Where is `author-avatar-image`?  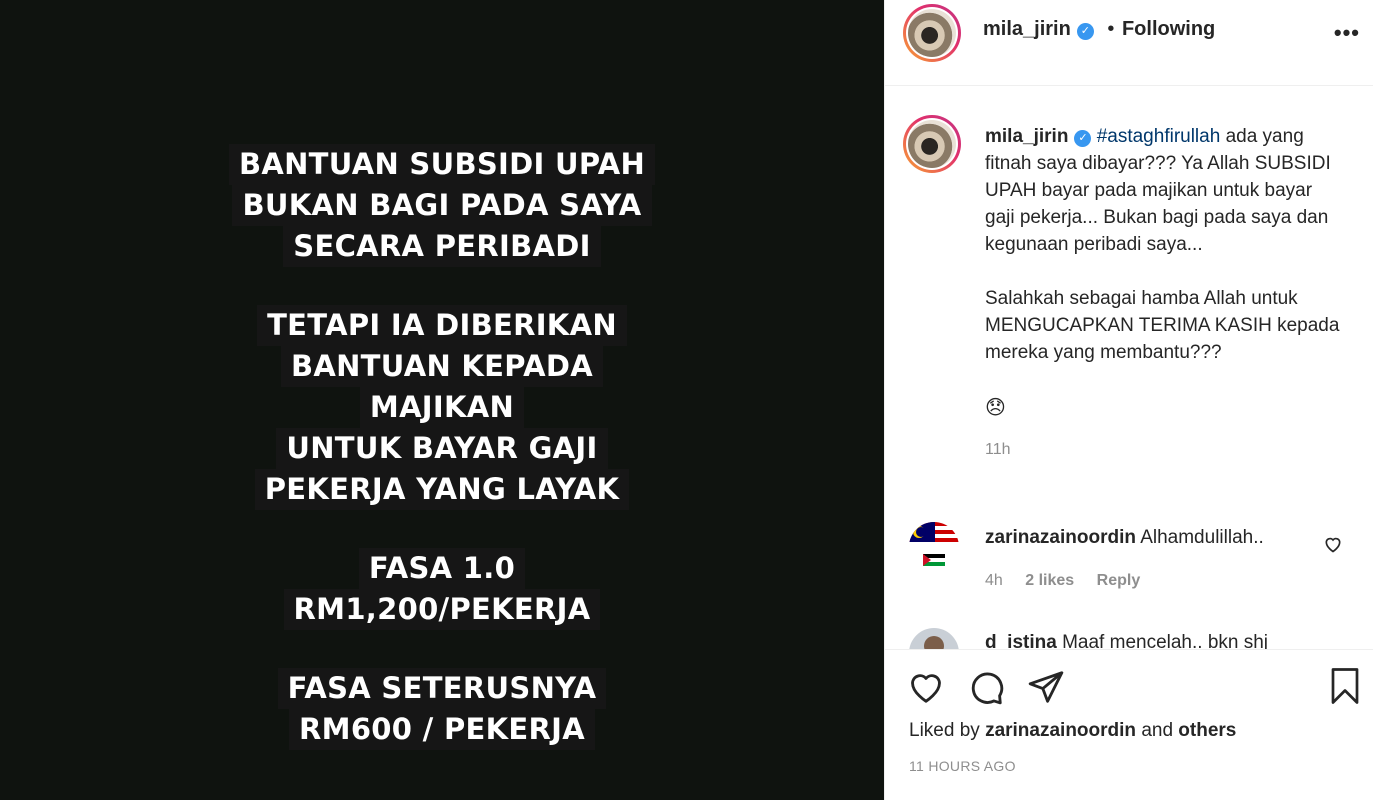
author-avatar-image is located at coordinates (932, 33).